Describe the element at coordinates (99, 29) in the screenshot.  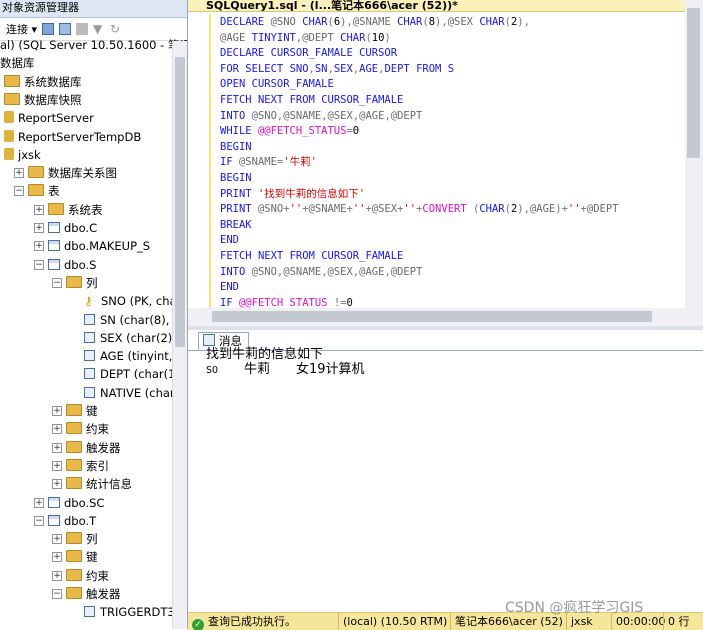
I see `filter-icon: ▼` at that location.